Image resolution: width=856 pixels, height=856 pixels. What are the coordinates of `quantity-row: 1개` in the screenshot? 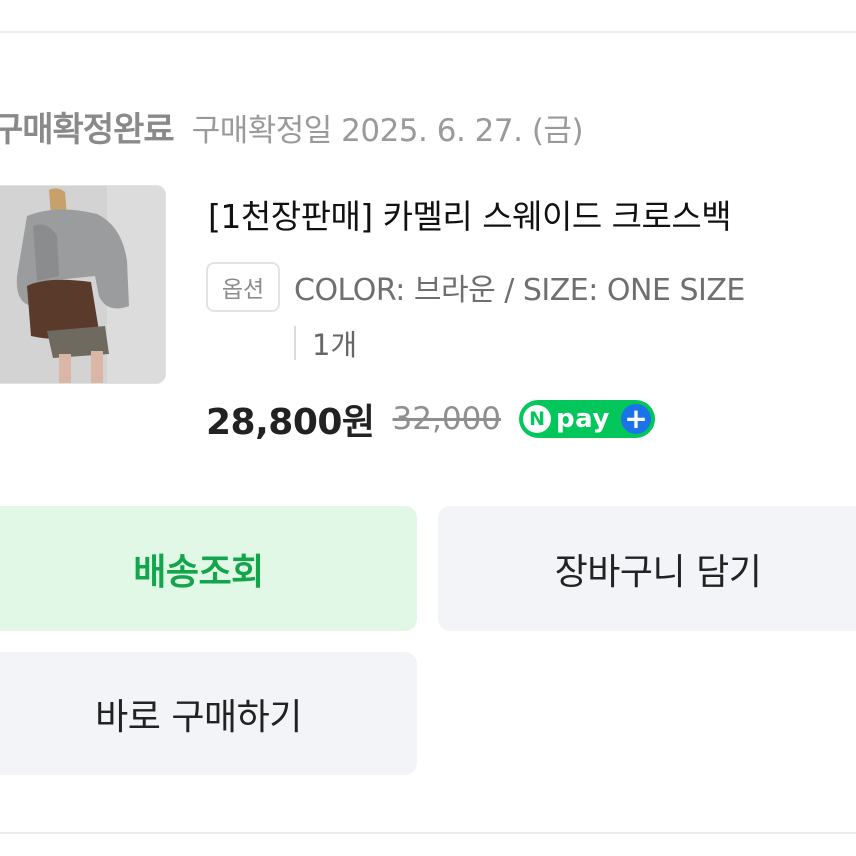 It's located at (325, 343).